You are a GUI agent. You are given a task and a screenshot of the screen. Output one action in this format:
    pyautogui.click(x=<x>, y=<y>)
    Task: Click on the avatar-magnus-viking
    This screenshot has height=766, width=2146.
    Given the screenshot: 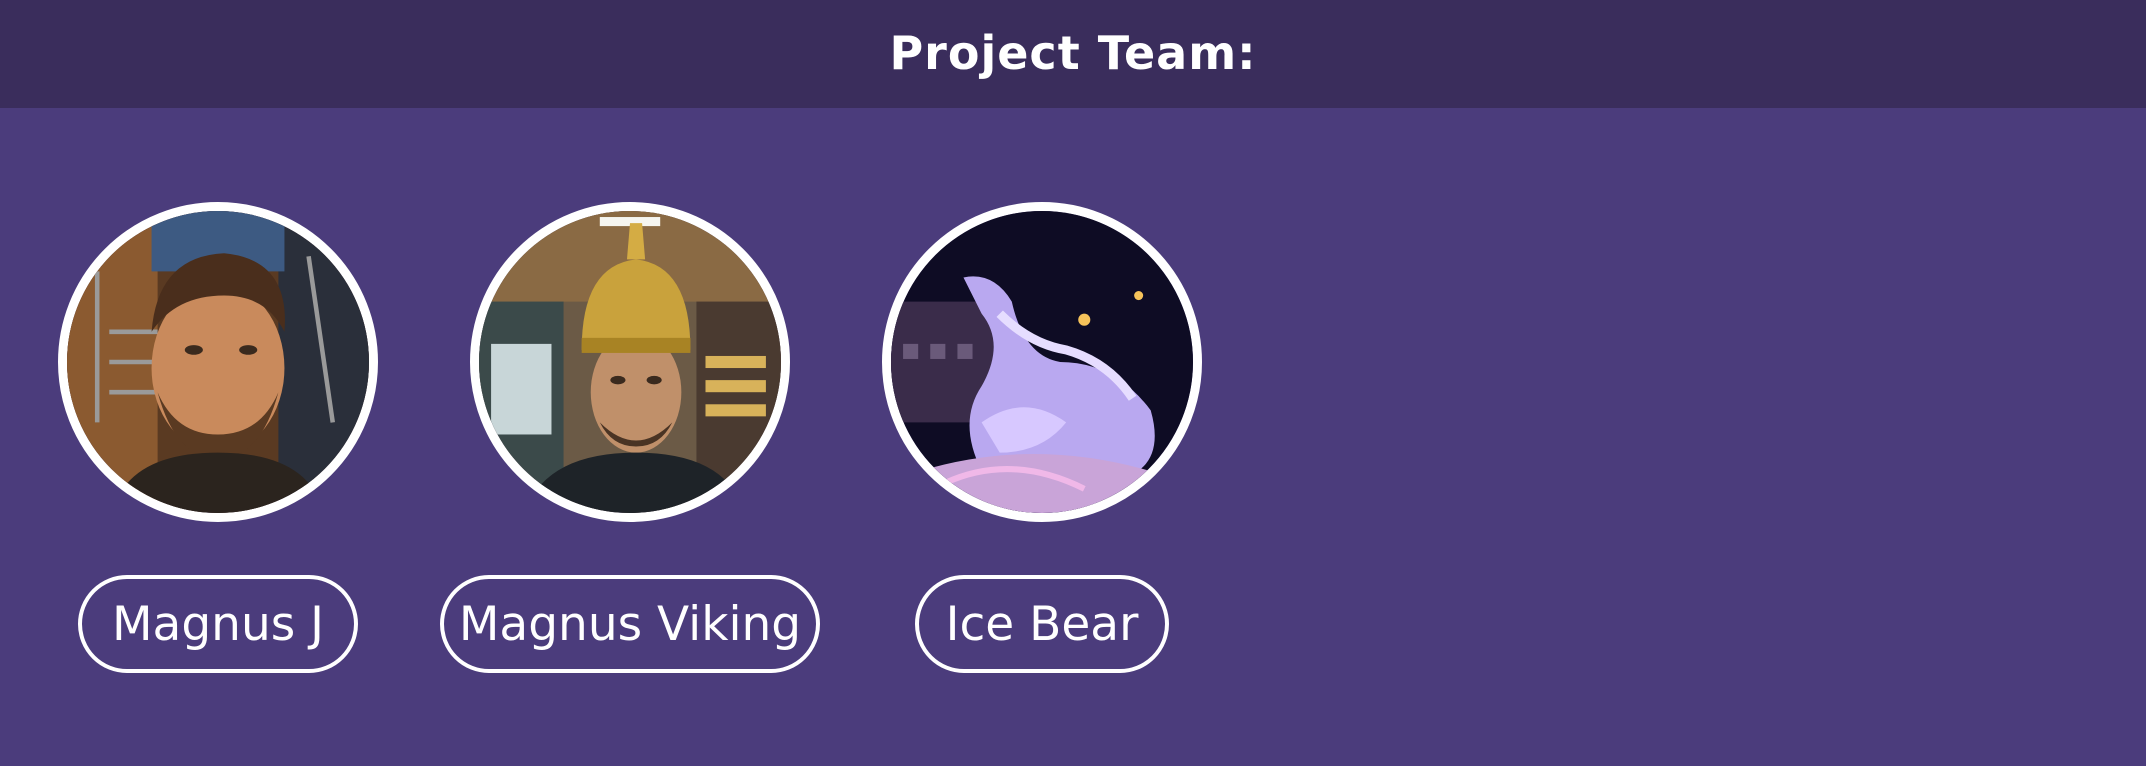 What is the action you would take?
    pyautogui.click(x=630, y=362)
    